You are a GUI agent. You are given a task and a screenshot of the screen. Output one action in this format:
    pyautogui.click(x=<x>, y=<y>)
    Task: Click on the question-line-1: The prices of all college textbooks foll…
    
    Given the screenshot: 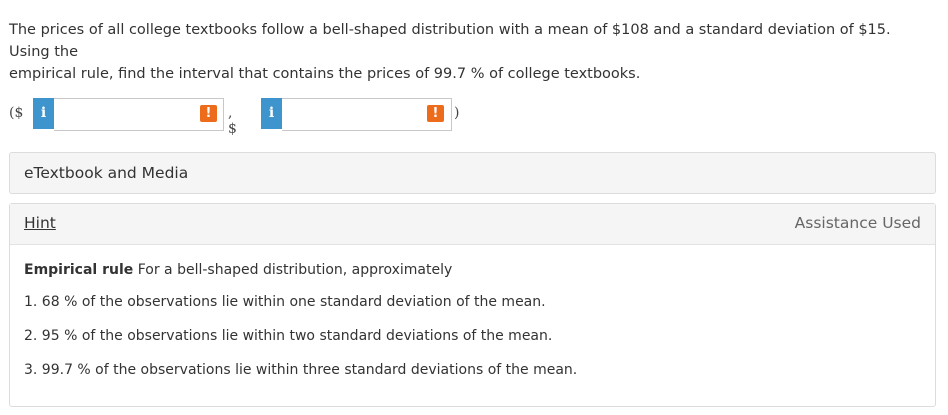 What is the action you would take?
    pyautogui.click(x=450, y=41)
    